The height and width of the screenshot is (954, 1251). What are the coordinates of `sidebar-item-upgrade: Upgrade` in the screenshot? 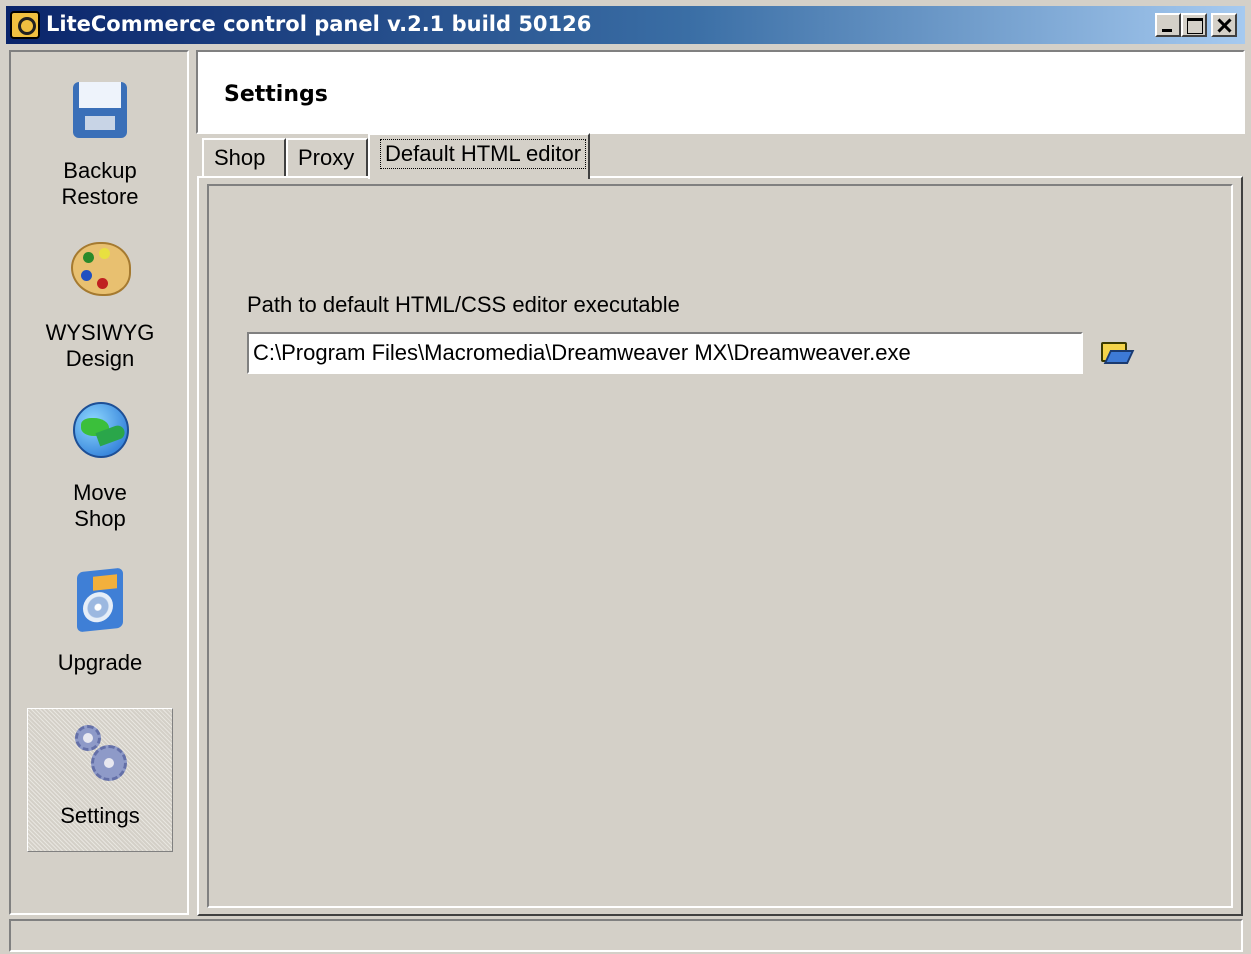 It's located at (100, 621).